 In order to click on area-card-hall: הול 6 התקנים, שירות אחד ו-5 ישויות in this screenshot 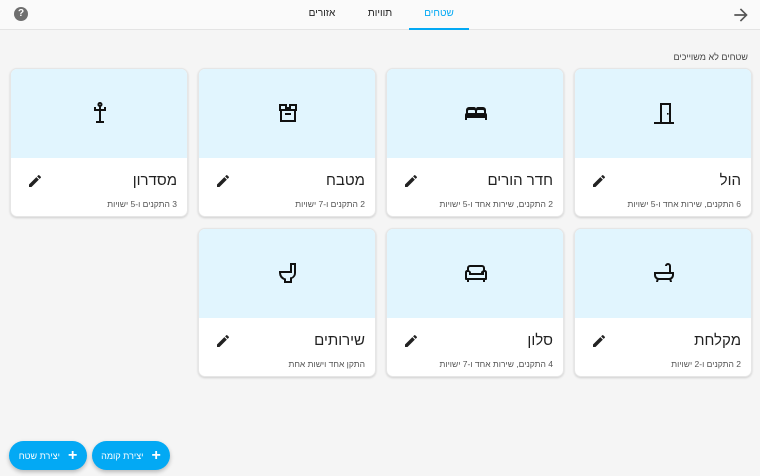, I will do `click(663, 142)`.